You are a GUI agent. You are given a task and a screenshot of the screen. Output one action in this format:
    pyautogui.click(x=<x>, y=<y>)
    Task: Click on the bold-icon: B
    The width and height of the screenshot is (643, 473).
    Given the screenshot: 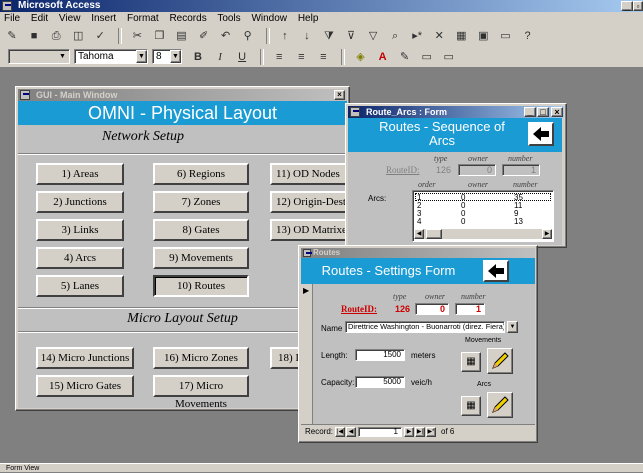 What is the action you would take?
    pyautogui.click(x=198, y=57)
    